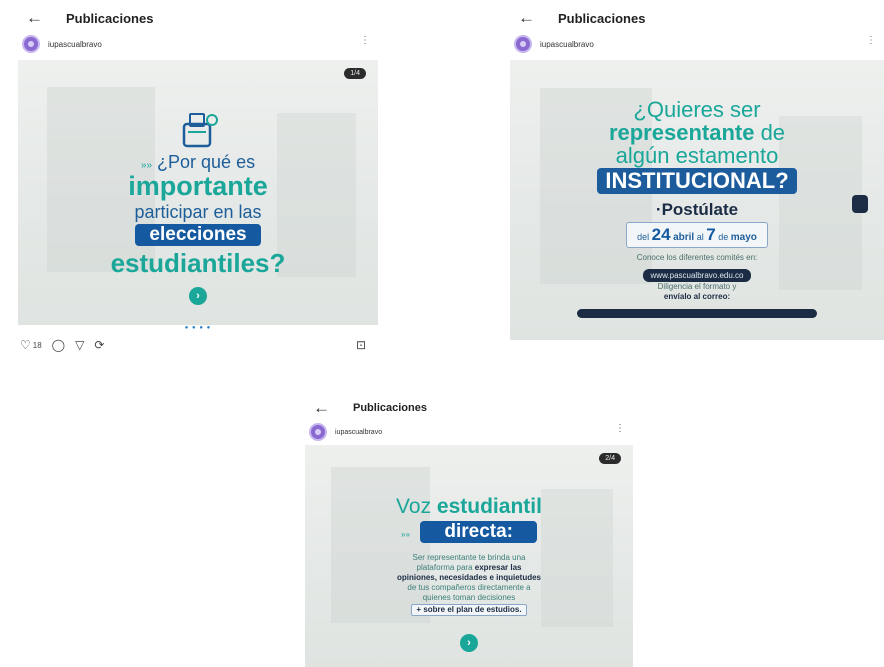 This screenshot has height=667, width=884. I want to click on post-line: Voz, so click(416, 506).